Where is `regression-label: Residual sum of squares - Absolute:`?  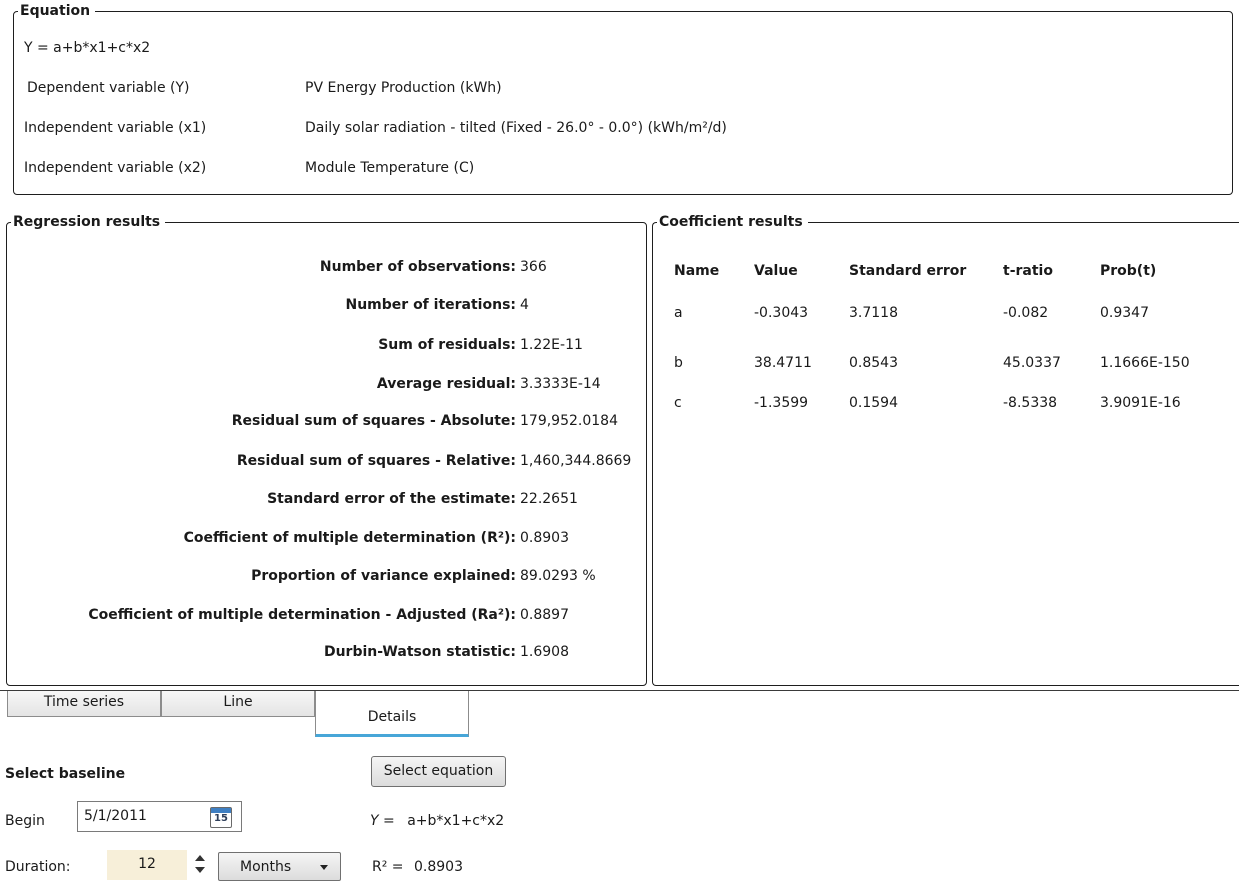 regression-label: Residual sum of squares - Absolute: is located at coordinates (373, 421).